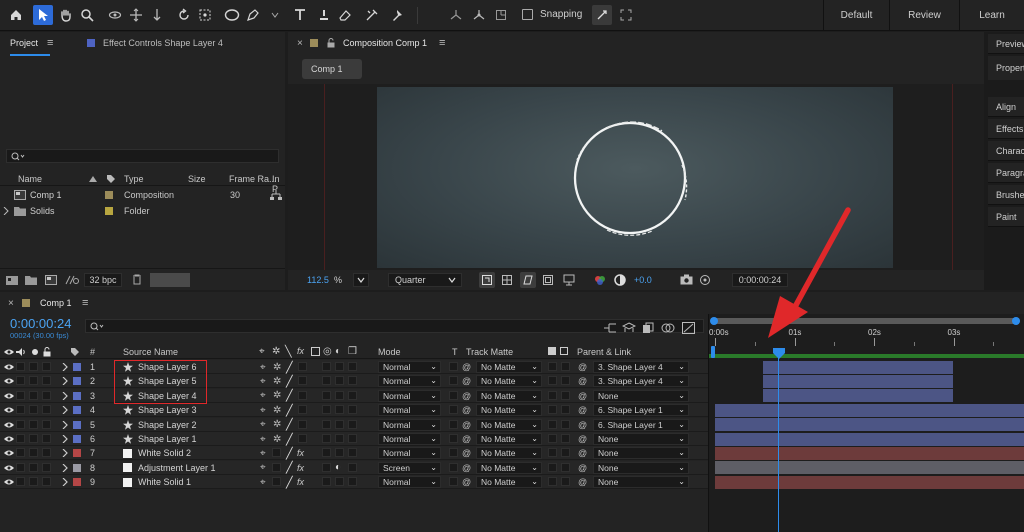 The image size is (1024, 532). I want to click on ellipse-tool-icon, so click(232, 15).